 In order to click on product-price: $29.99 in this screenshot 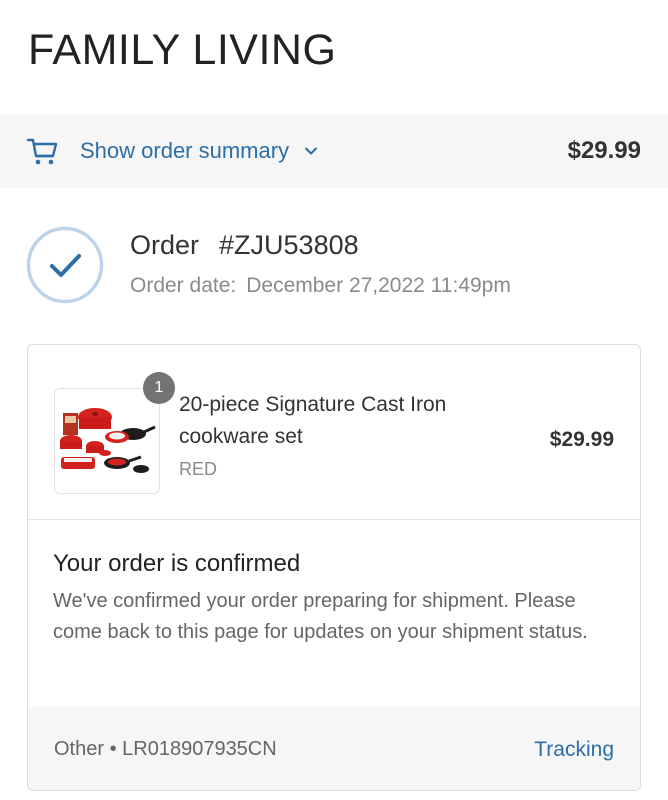, I will do `click(581, 439)`.